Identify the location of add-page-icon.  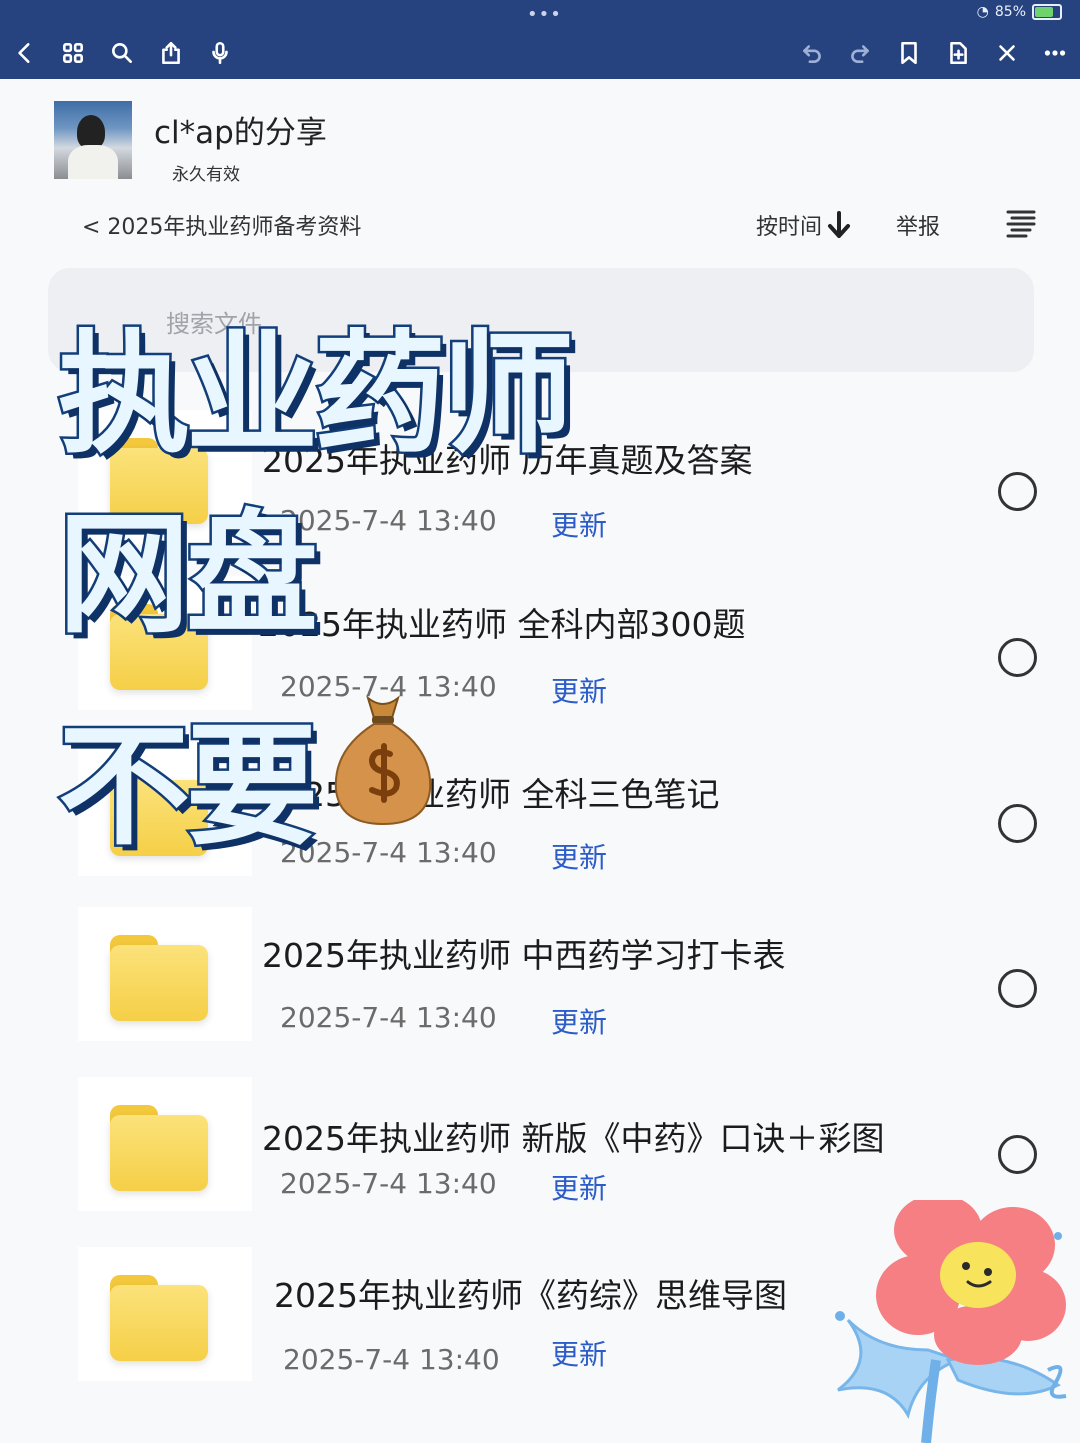
(958, 53).